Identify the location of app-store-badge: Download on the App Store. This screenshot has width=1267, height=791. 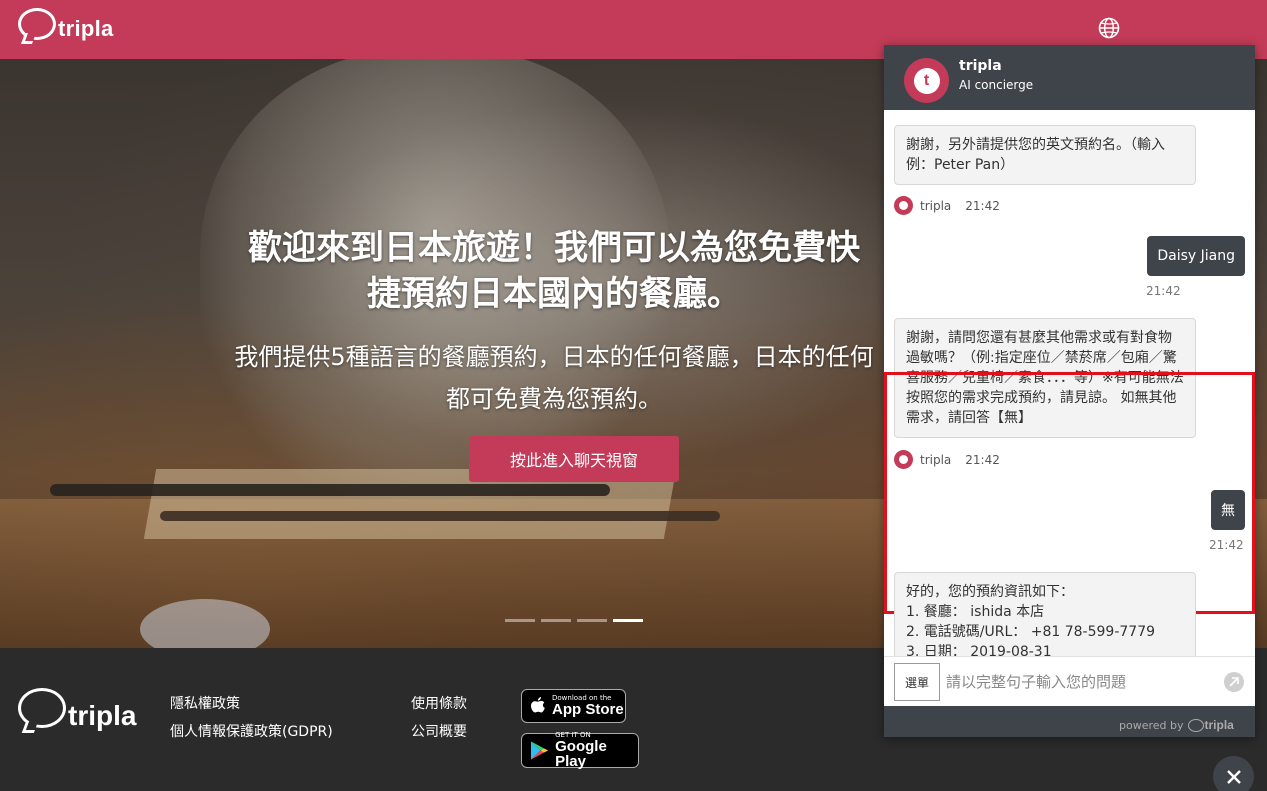
(573, 706).